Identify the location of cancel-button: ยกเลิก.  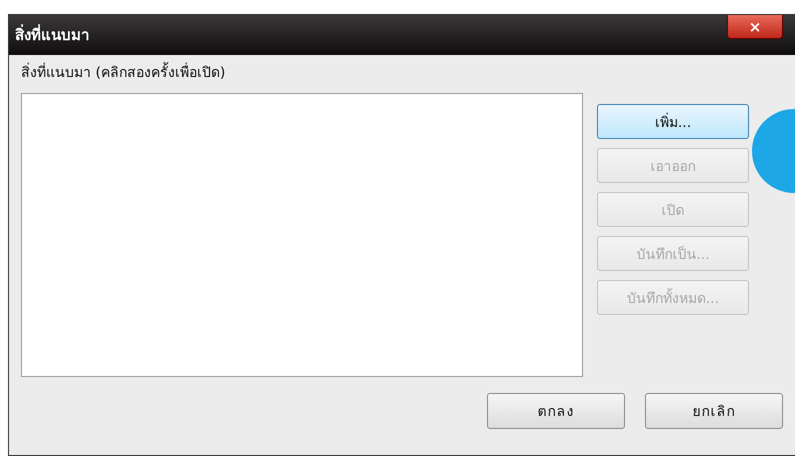
(714, 411).